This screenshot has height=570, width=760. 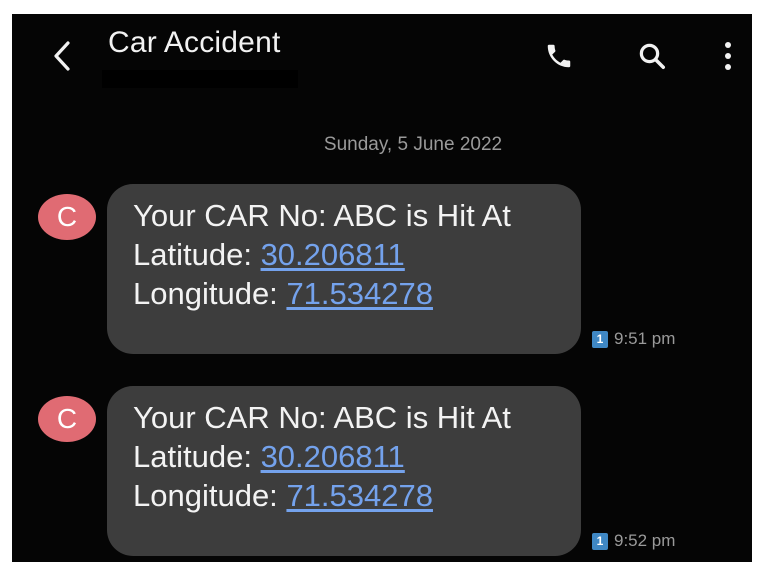 I want to click on more-vert-icon, so click(x=728, y=56).